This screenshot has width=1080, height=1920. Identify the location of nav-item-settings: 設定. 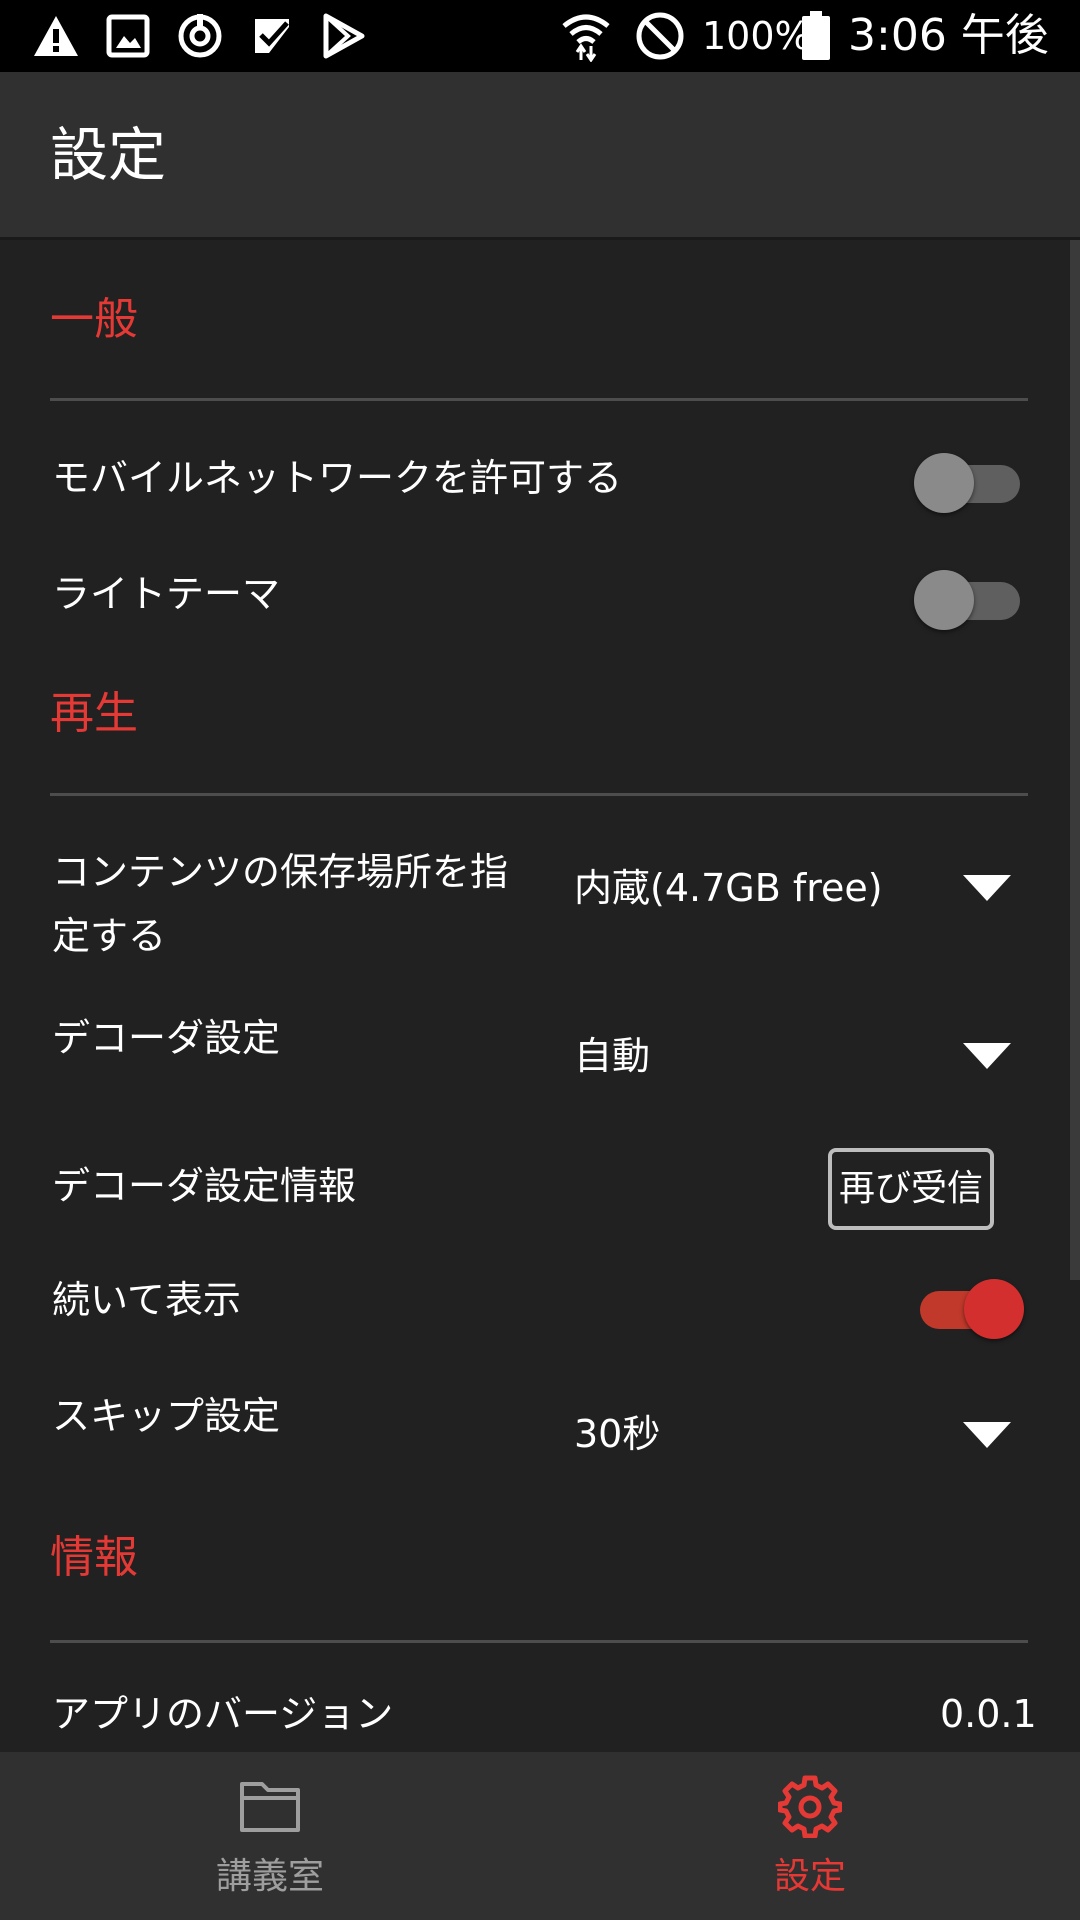
(810, 1836).